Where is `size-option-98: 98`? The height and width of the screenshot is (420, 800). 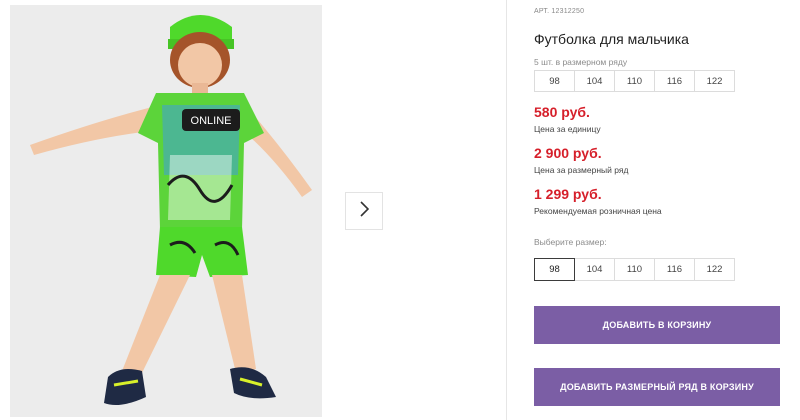
size-option-98: 98 is located at coordinates (554, 269).